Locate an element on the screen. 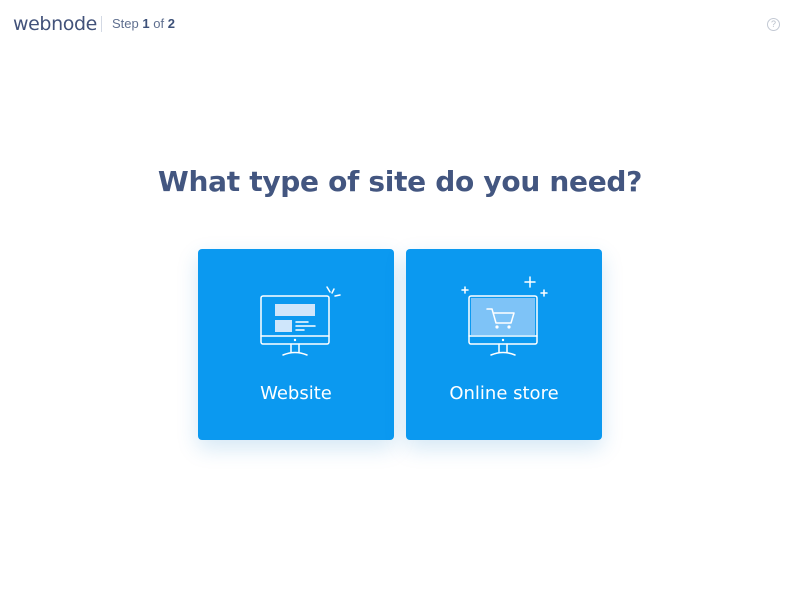 The image size is (800, 600). online-store-option-label: Online store is located at coordinates (504, 393).